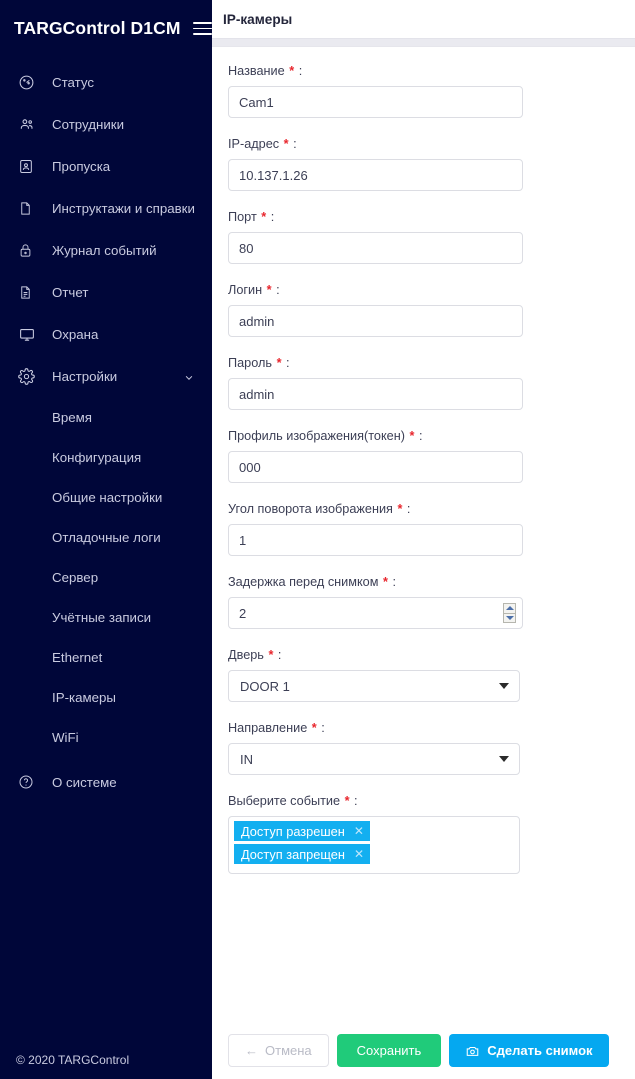 This screenshot has height=1079, width=635. I want to click on sidebar-subitem-time: Время, so click(106, 417).